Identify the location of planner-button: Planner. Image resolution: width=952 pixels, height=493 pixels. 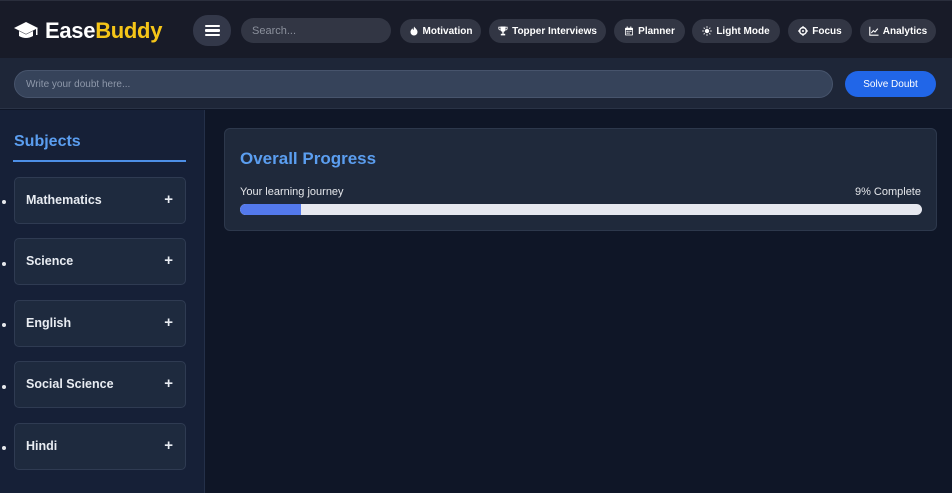
(649, 31).